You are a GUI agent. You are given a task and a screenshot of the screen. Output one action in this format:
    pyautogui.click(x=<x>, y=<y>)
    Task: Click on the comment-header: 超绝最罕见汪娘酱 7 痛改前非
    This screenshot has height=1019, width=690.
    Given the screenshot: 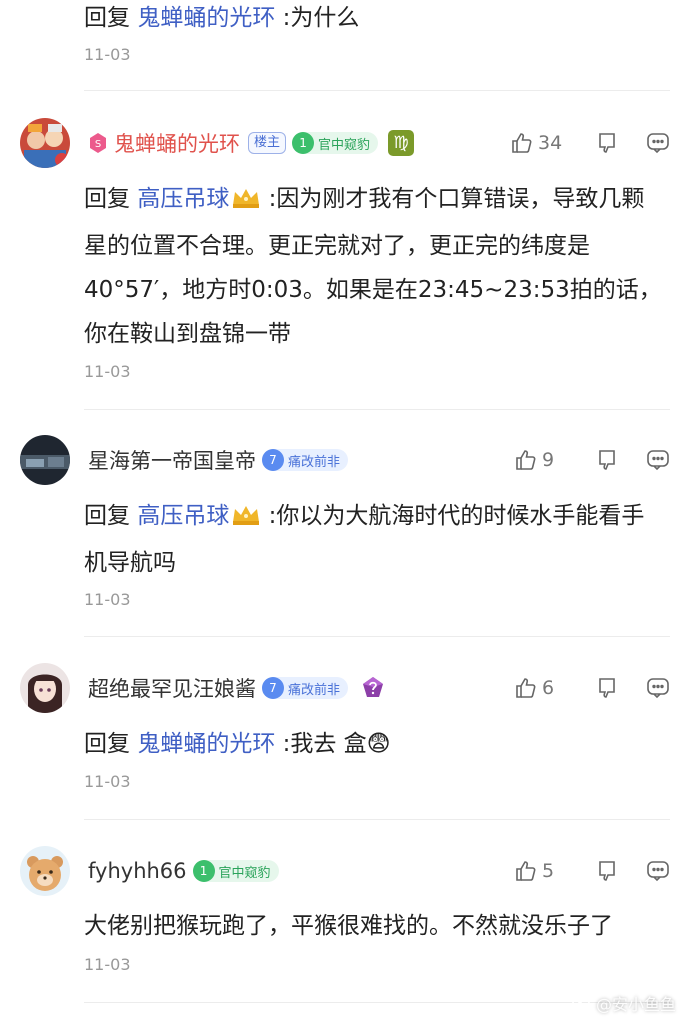 What is the action you would take?
    pyautogui.click(x=237, y=688)
    